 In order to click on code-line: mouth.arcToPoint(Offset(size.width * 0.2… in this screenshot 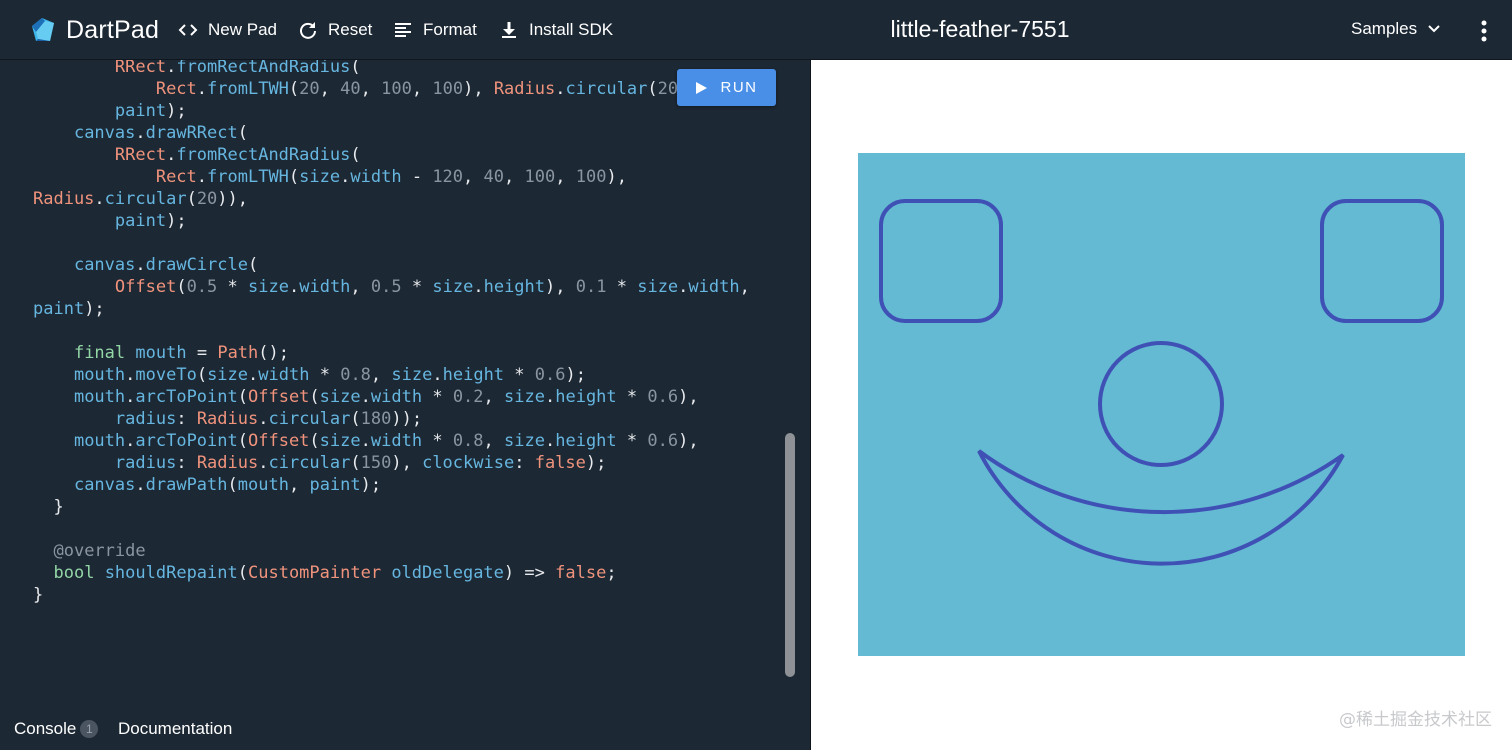, I will do `click(391, 397)`.